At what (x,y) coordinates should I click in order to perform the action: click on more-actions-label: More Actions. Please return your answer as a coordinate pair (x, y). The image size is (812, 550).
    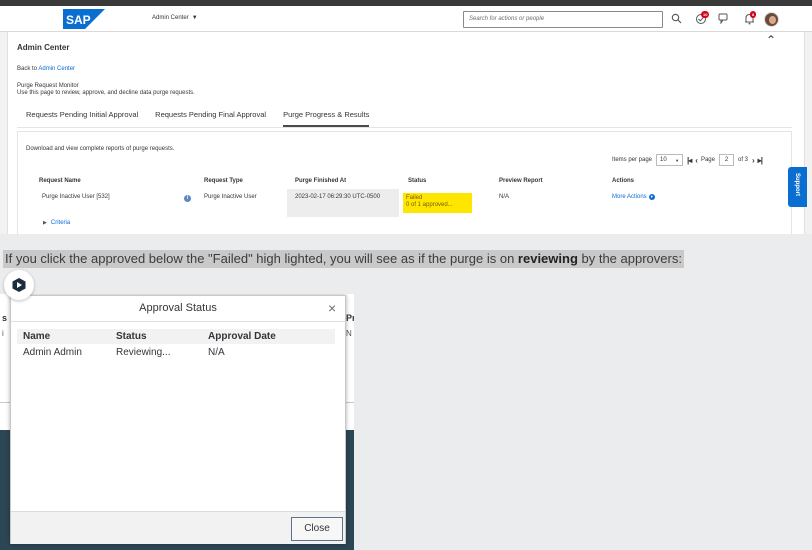
    Looking at the image, I should click on (629, 197).